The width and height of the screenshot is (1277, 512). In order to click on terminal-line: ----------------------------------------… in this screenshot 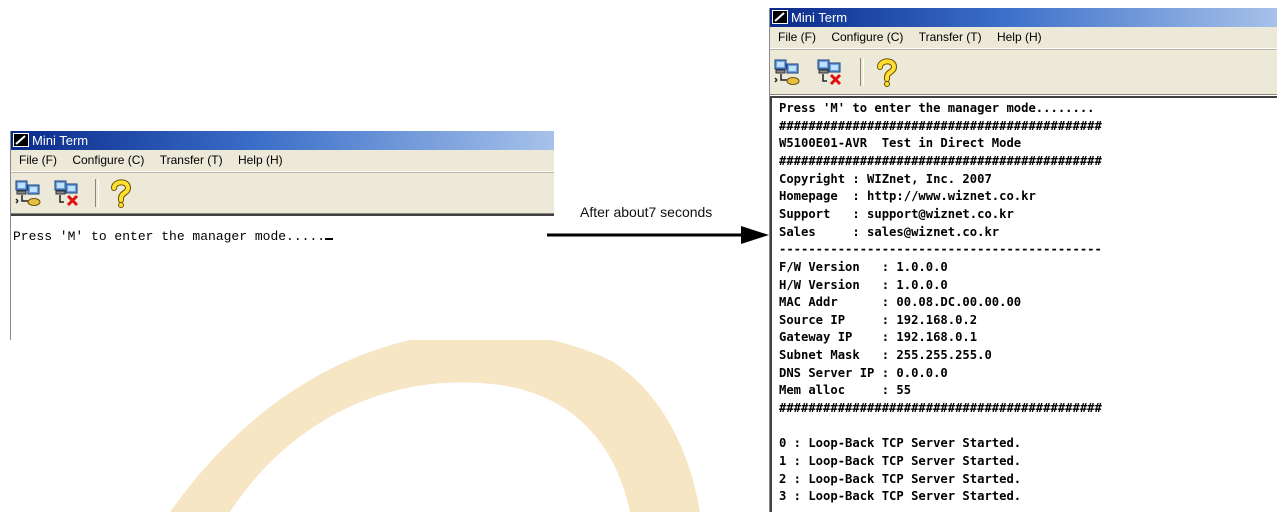, I will do `click(940, 249)`.